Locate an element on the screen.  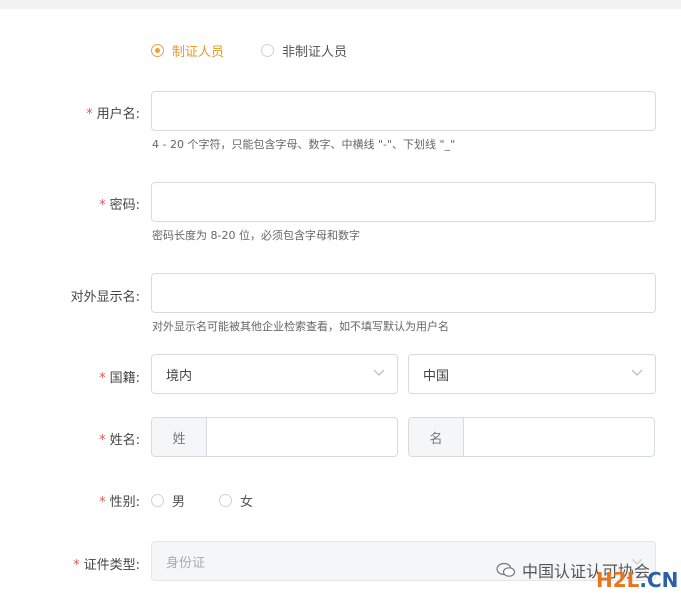
username-label-text: 用户名: is located at coordinates (118, 114).